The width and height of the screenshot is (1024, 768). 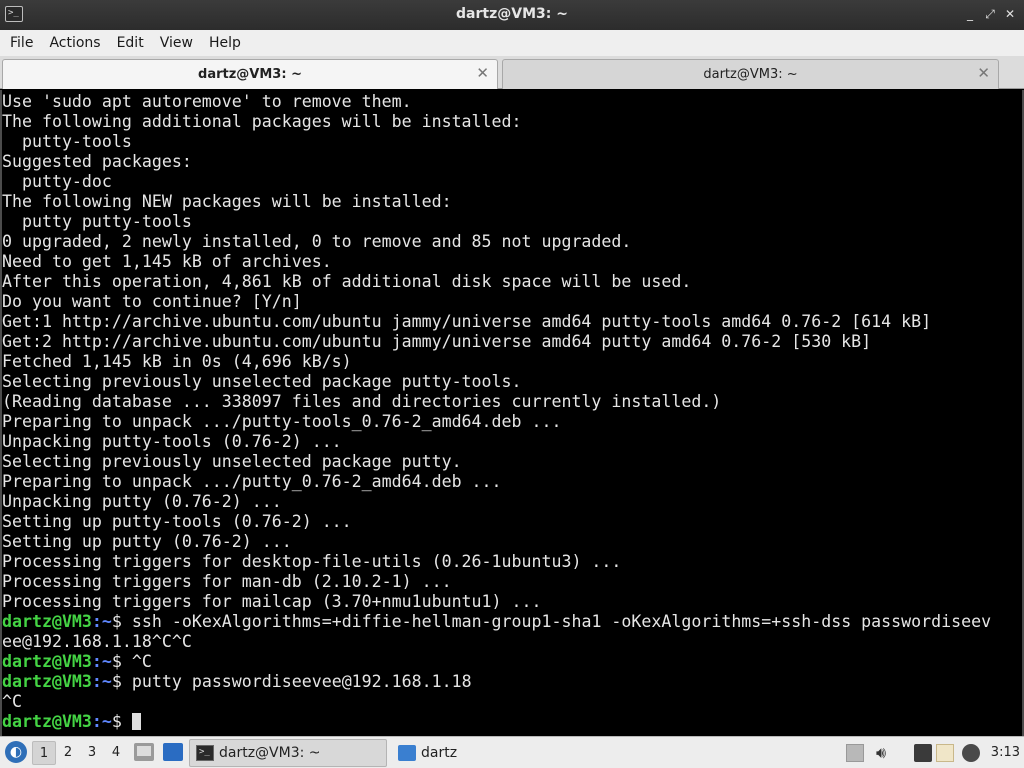 What do you see at coordinates (496, 162) in the screenshot?
I see `terminal-line: Suggested packages:` at bounding box center [496, 162].